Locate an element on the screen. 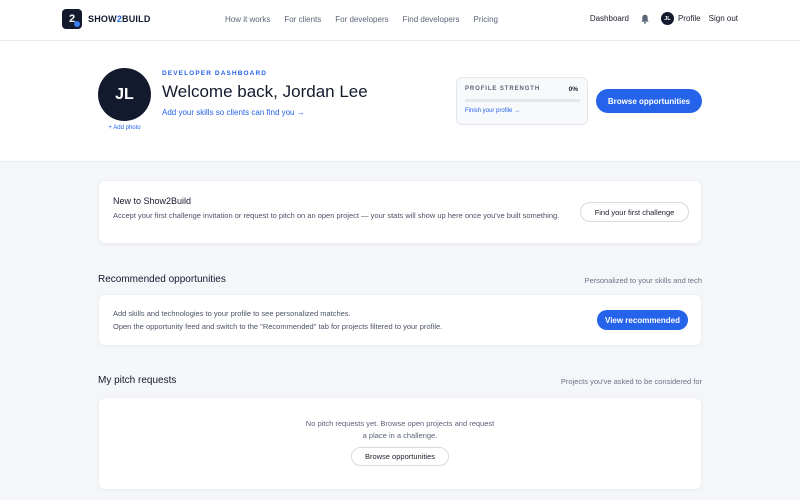  dashboard-eyebrow: DEVELOPER DASHBOARD is located at coordinates (215, 73).